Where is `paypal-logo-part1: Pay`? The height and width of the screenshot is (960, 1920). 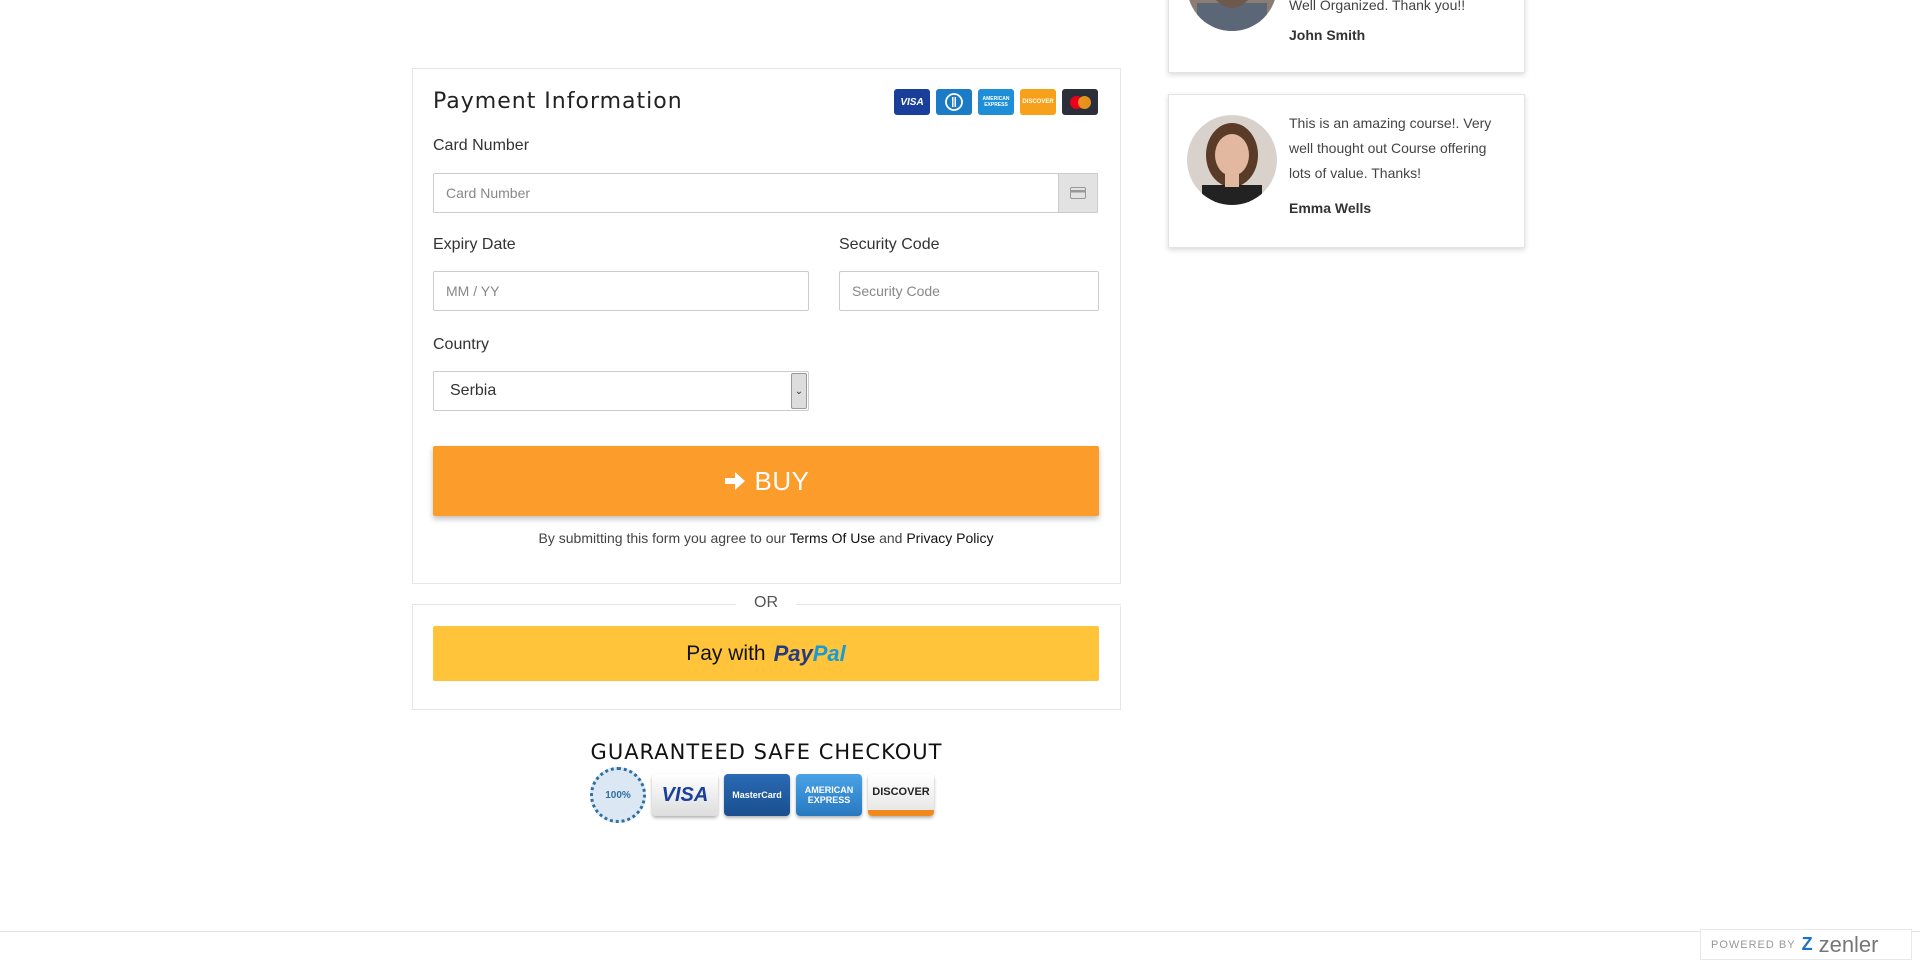 paypal-logo-part1: Pay is located at coordinates (793, 653).